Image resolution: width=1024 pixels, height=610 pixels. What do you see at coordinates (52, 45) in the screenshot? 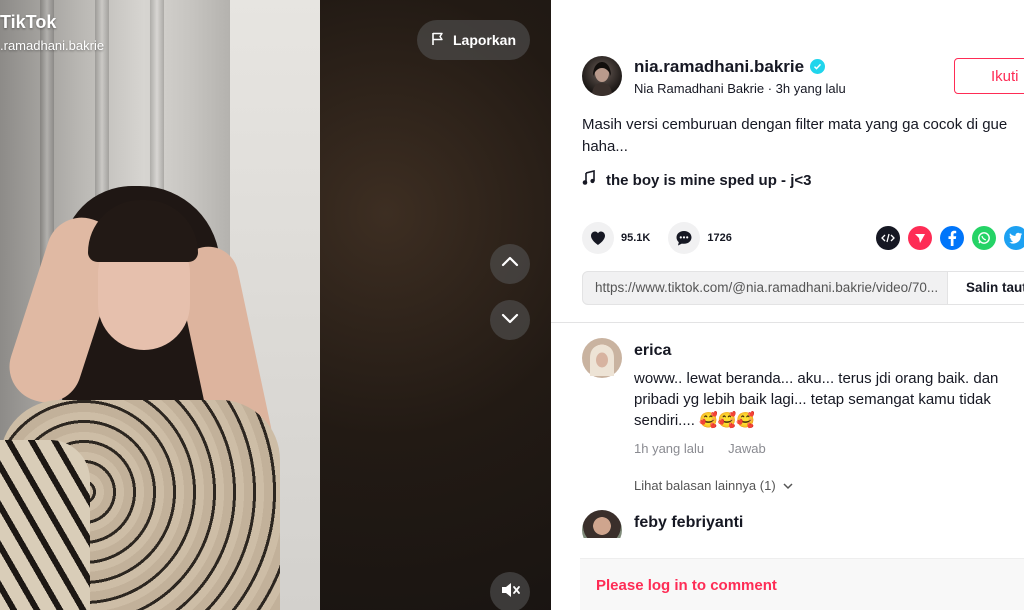
I see `watermark-username: .ramadhani.bakrie` at bounding box center [52, 45].